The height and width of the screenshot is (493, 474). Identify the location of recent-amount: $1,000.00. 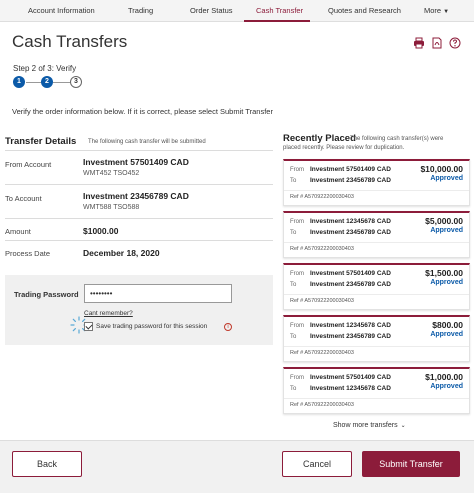
(444, 377).